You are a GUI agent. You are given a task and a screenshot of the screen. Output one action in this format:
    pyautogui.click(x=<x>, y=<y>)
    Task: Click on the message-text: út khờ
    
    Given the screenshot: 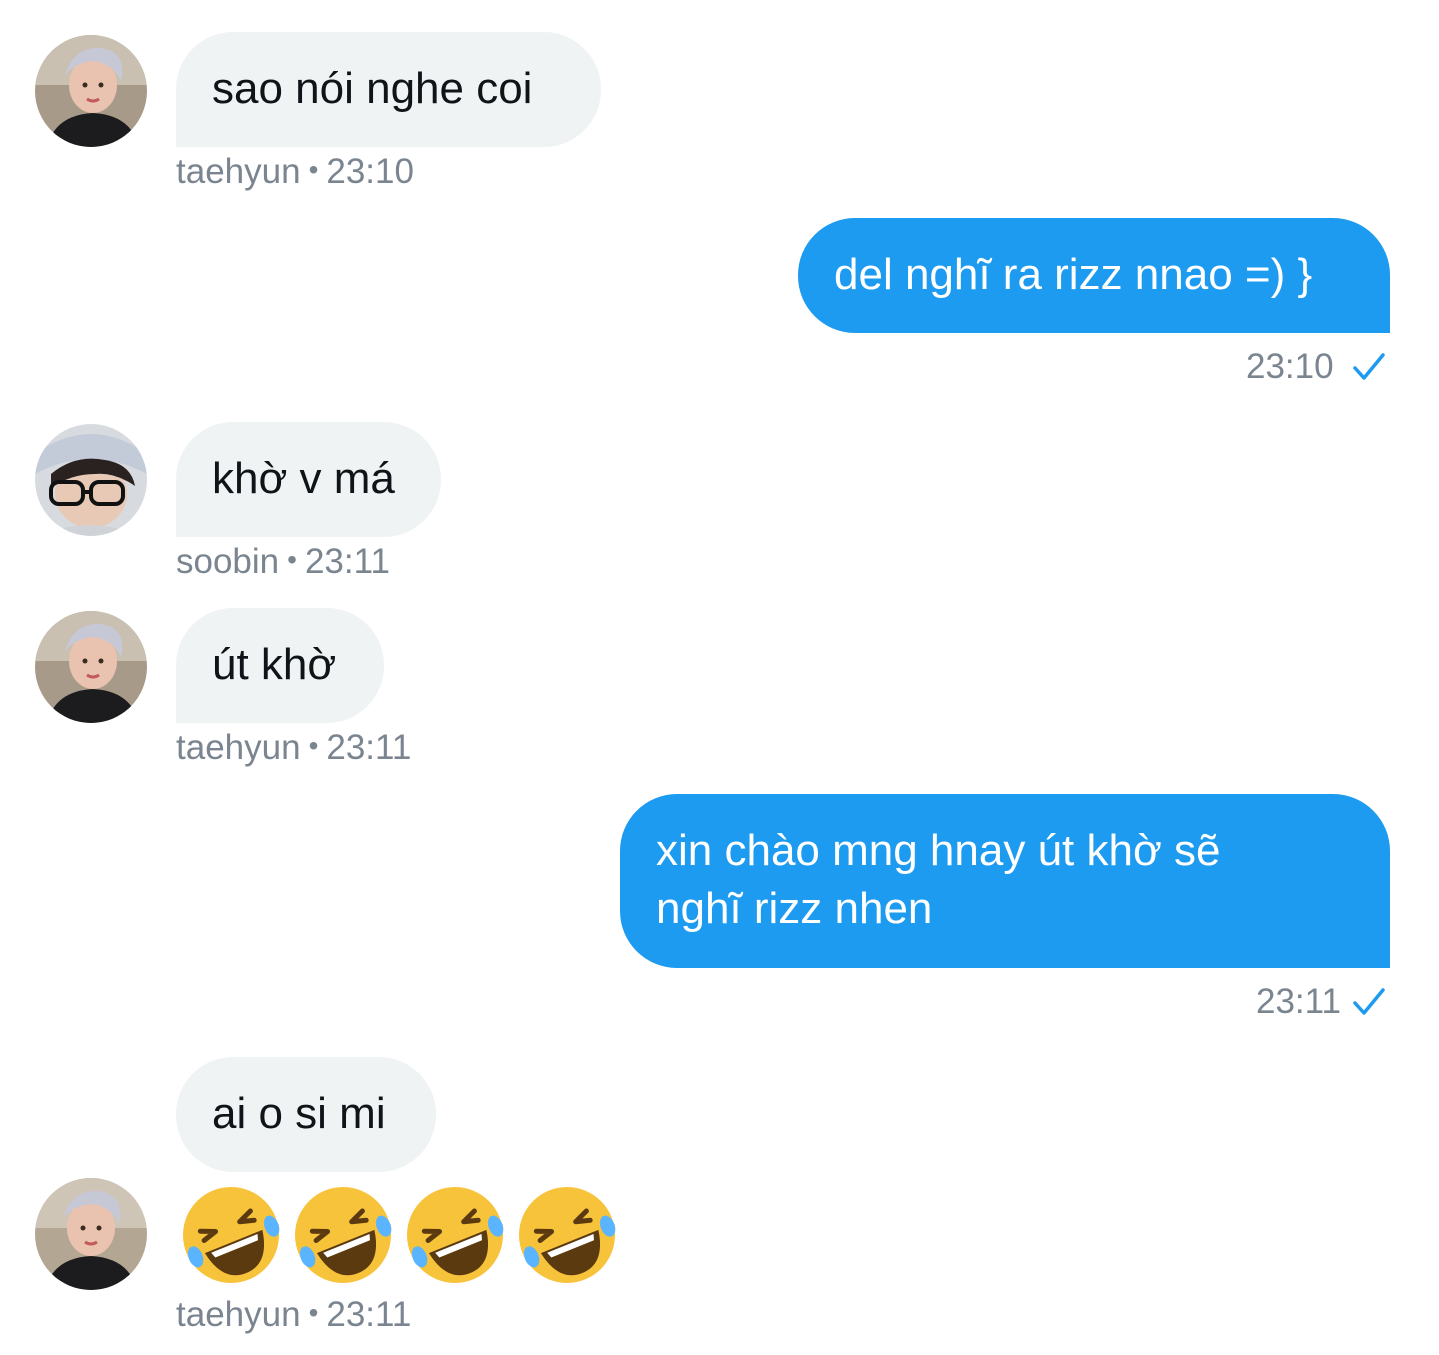 What is the action you would take?
    pyautogui.click(x=274, y=664)
    